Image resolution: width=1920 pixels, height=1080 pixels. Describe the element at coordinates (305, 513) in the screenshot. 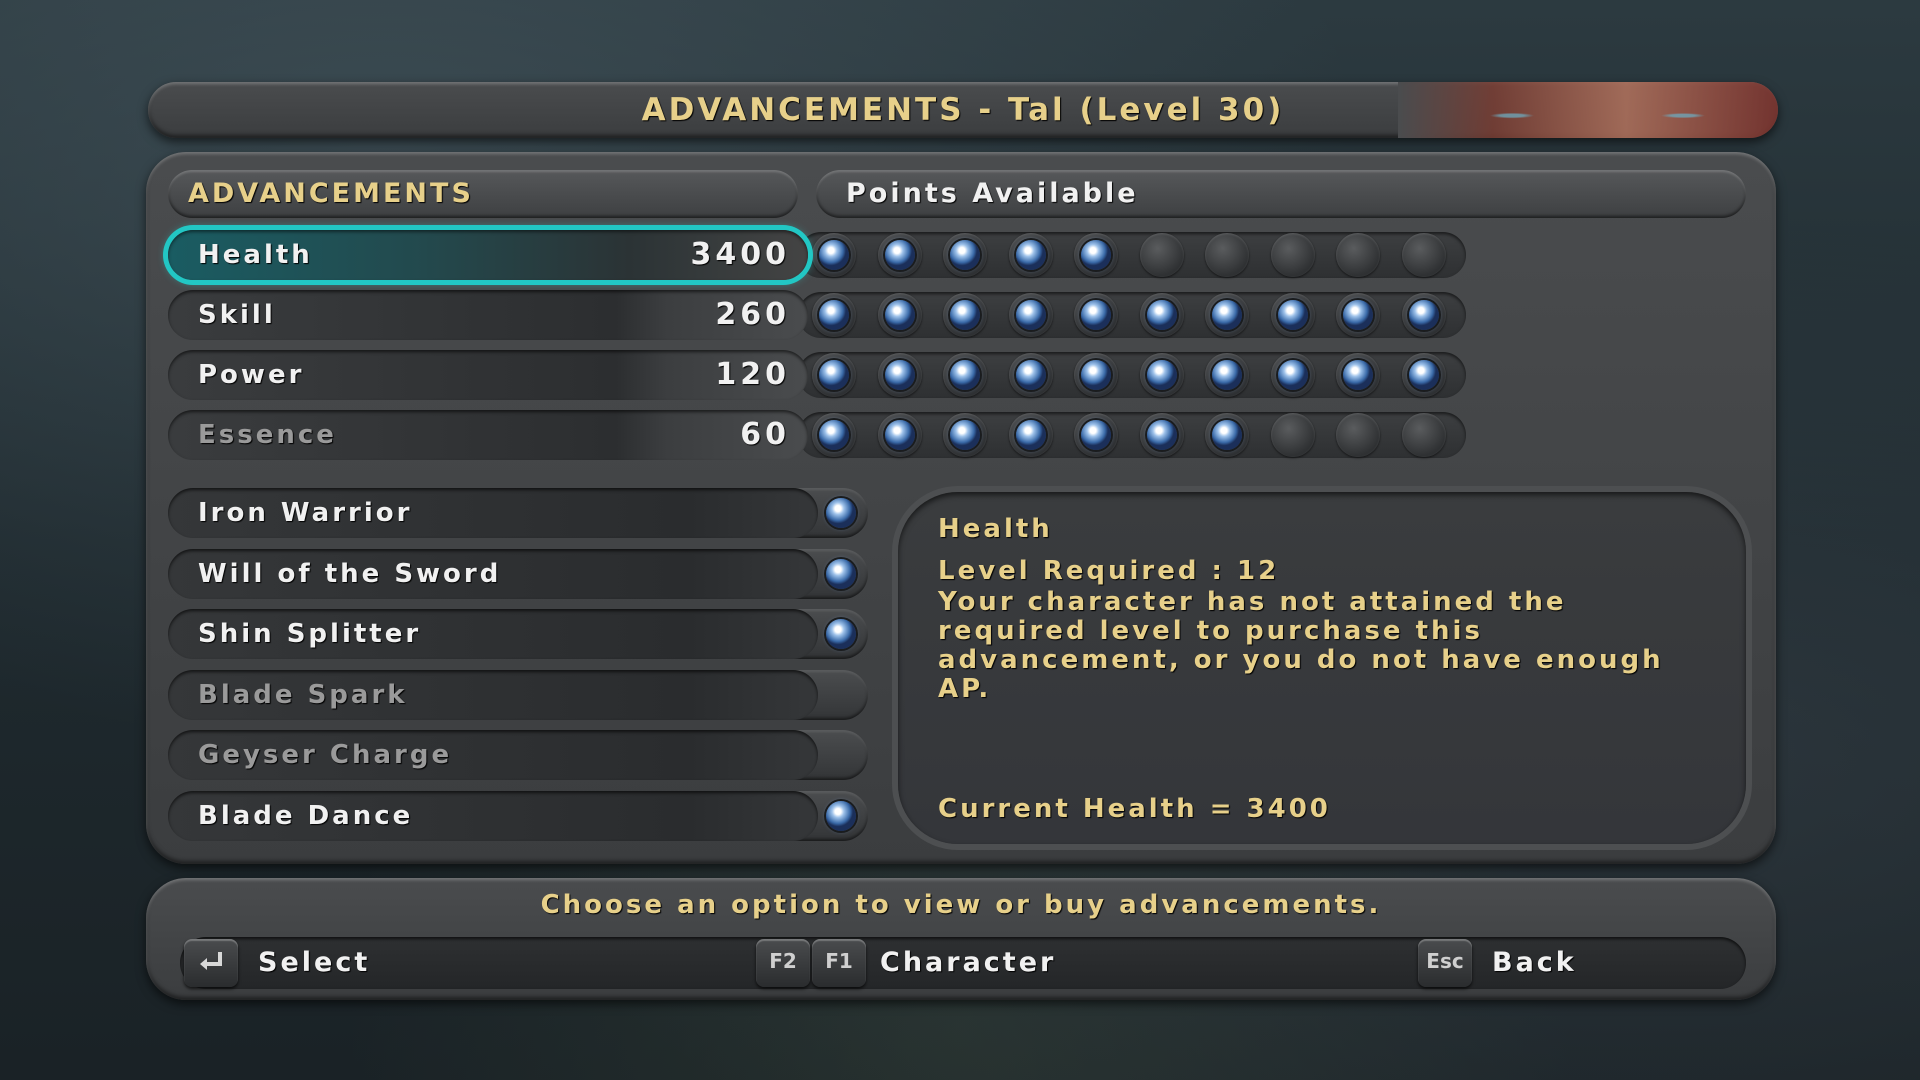

I see `ability-name: Iron Warrior` at that location.